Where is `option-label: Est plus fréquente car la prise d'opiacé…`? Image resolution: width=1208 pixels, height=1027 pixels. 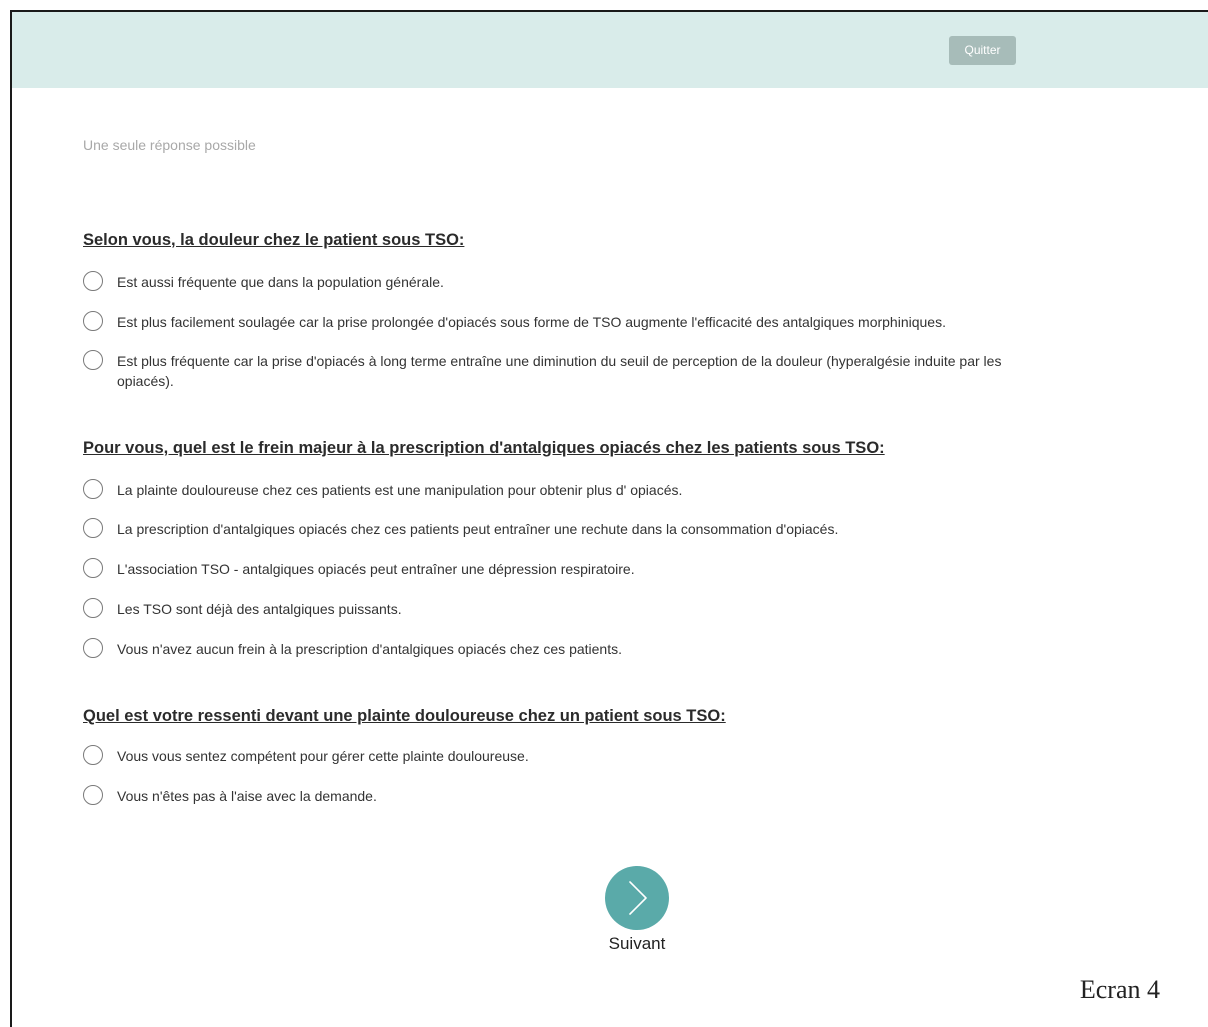 option-label: Est plus fréquente car la prise d'opiacé… is located at coordinates (559, 371).